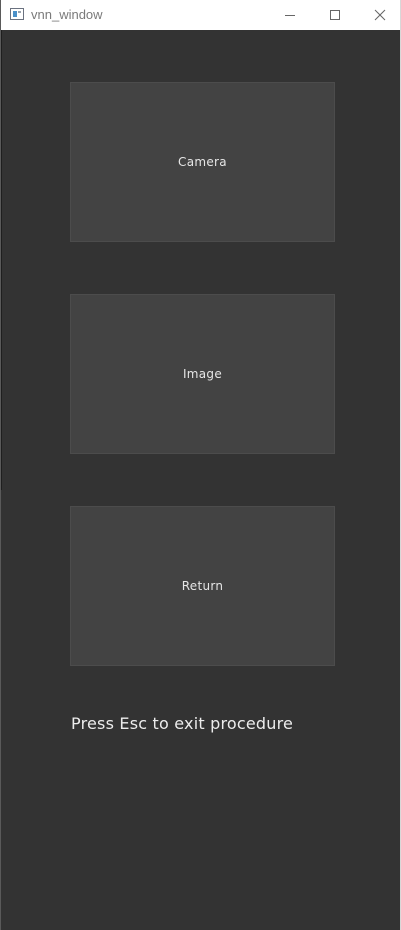 The height and width of the screenshot is (930, 401). I want to click on app-window-icon, so click(17, 14).